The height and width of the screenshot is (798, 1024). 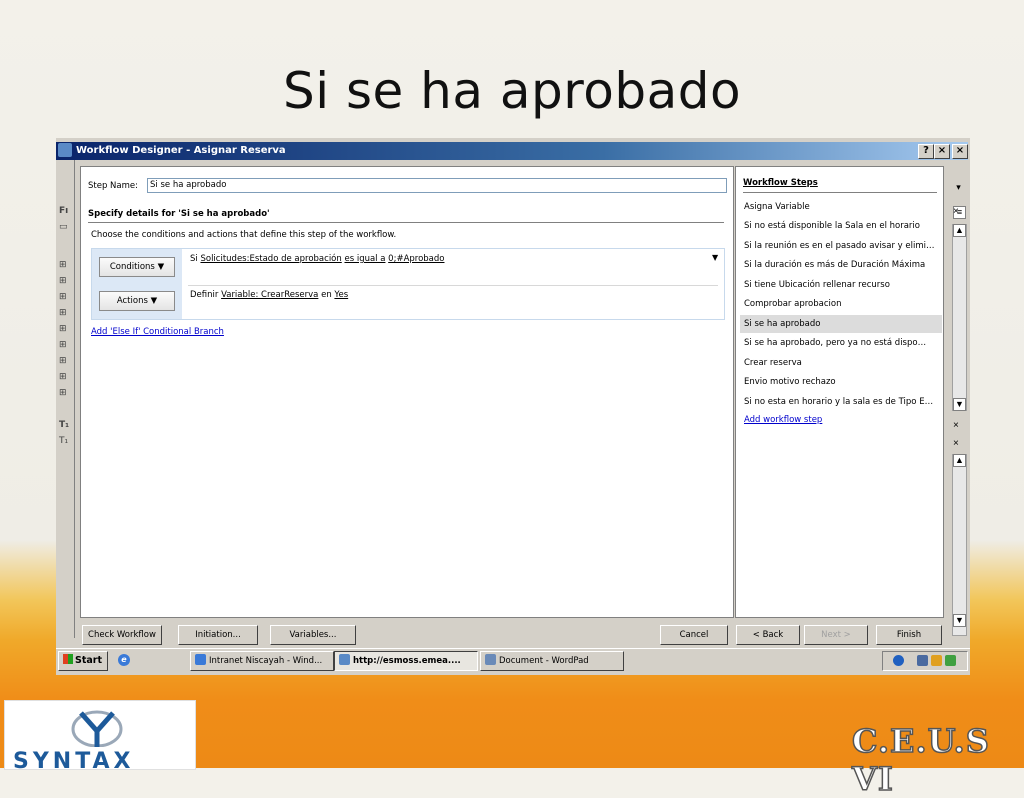 I want to click on dialog-title: Workflow Designer - Asignar Reserva, so click(x=181, y=150).